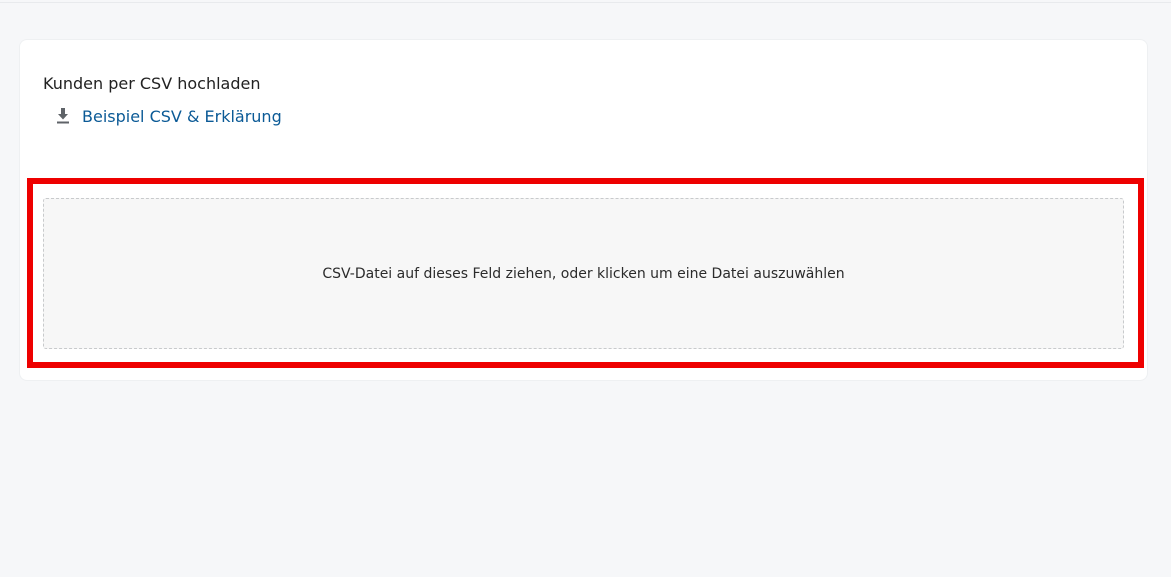 This screenshot has height=577, width=1171. I want to click on sample-csv-link-label: Beispiel CSV & Erklärung, so click(182, 116).